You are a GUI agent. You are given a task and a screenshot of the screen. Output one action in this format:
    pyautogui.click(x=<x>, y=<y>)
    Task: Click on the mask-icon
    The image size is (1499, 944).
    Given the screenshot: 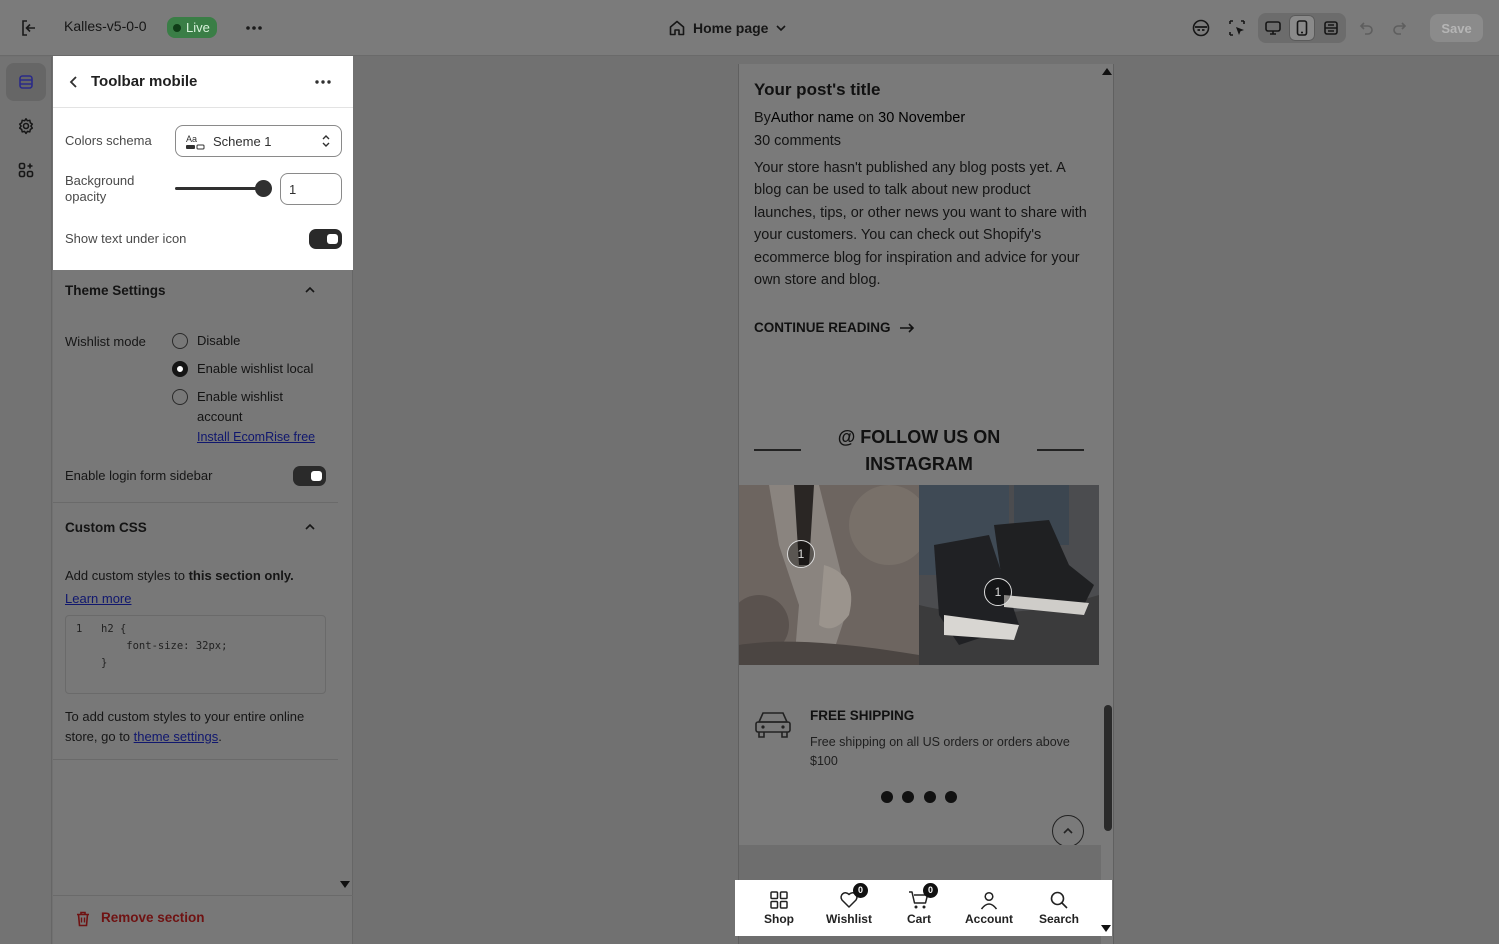 What is the action you would take?
    pyautogui.click(x=1201, y=28)
    